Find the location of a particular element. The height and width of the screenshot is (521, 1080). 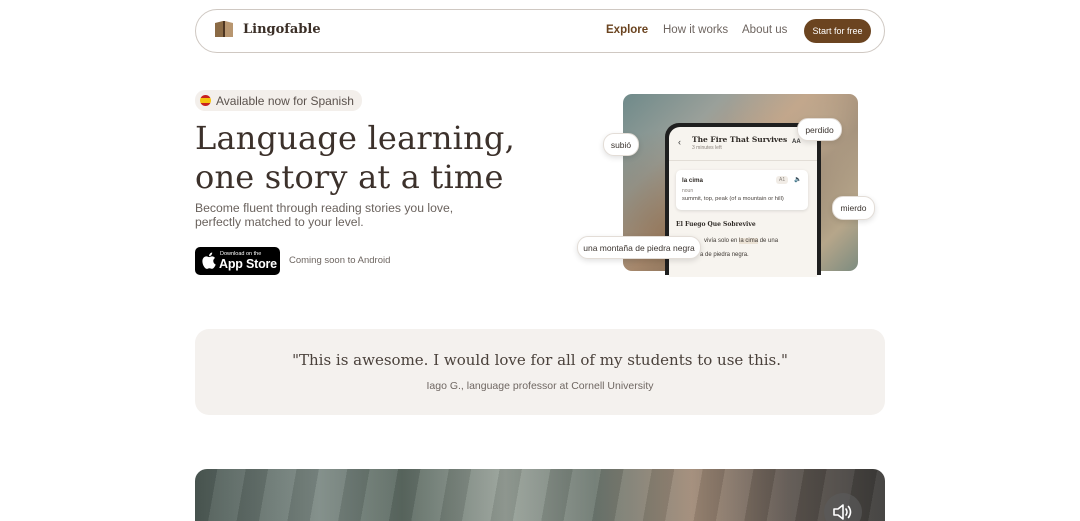

chapter-title: El Fuego Que Sobrevive is located at coordinates (716, 224).